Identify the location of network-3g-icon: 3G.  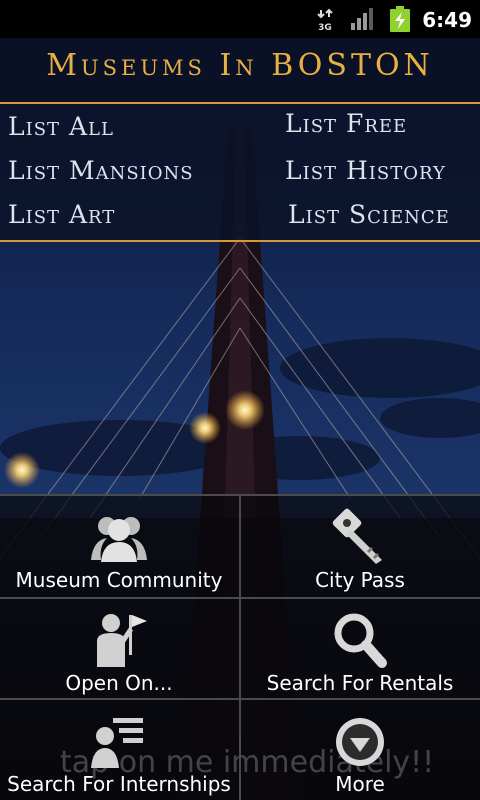
(325, 20).